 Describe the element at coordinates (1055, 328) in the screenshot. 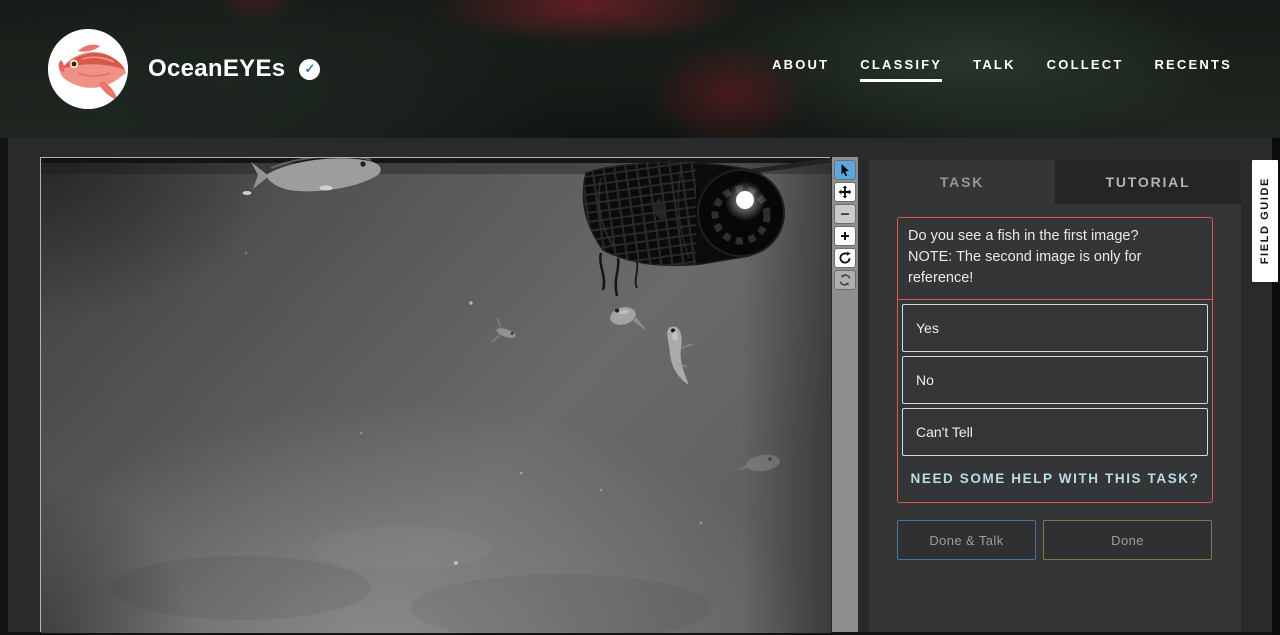

I see `answer-yes-button: Yes` at that location.